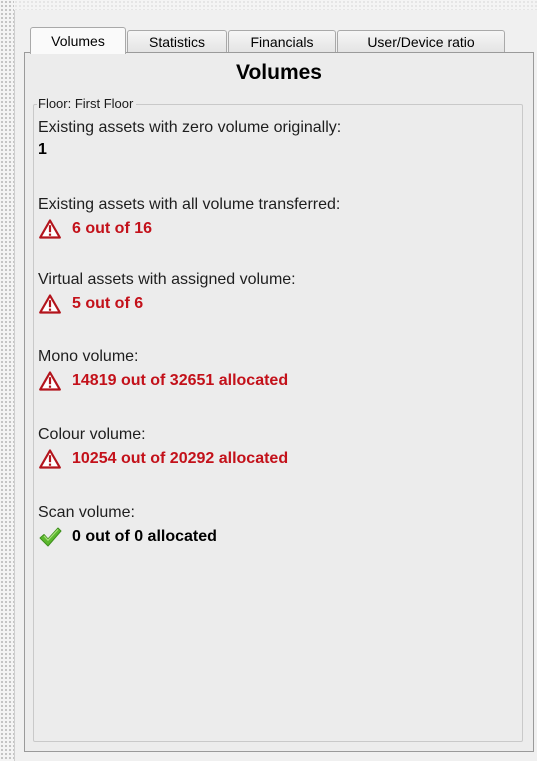 The height and width of the screenshot is (761, 537). What do you see at coordinates (42, 149) in the screenshot?
I see `item-value-text: 1` at bounding box center [42, 149].